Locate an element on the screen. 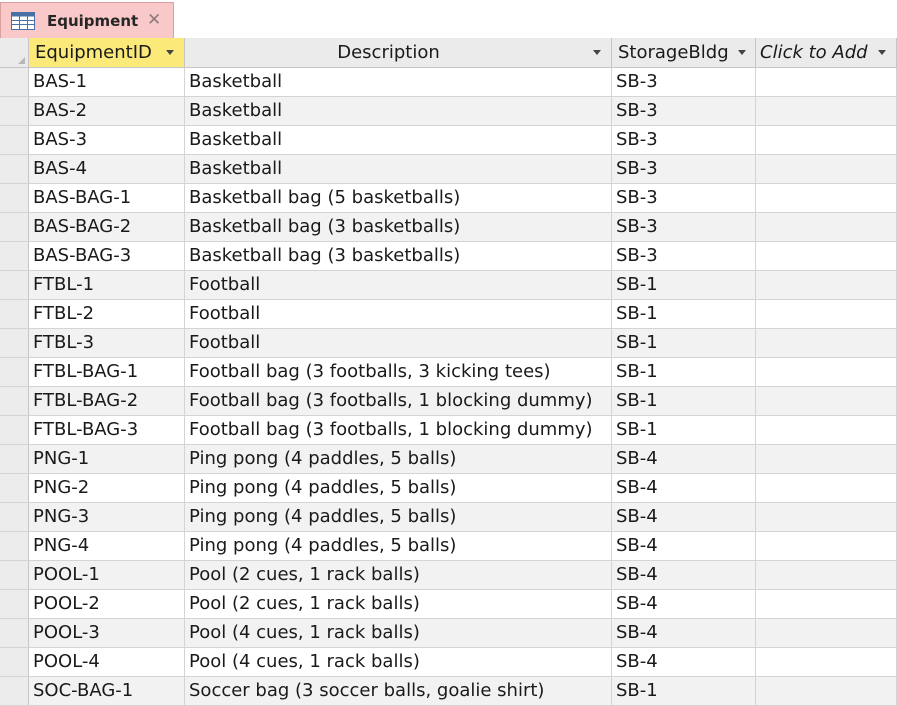 This screenshot has height=706, width=897. cell-equipmentid: POOL-3 is located at coordinates (107, 633).